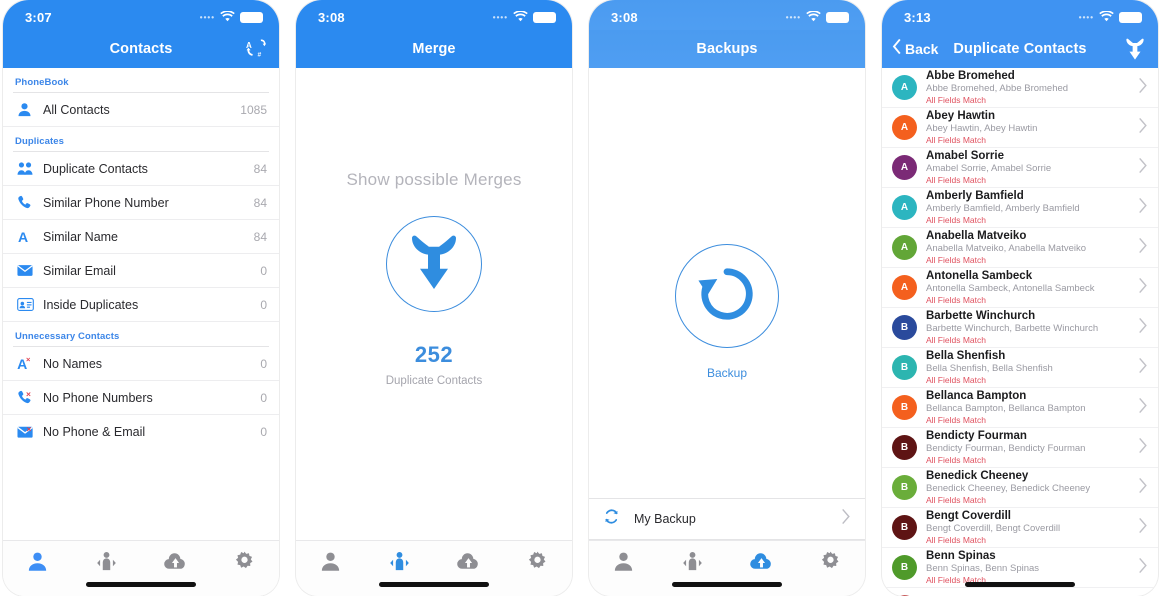 The image size is (1170, 596). I want to click on list-item-no-phone-numbers: × No Phone Numbers 0, so click(141, 398).